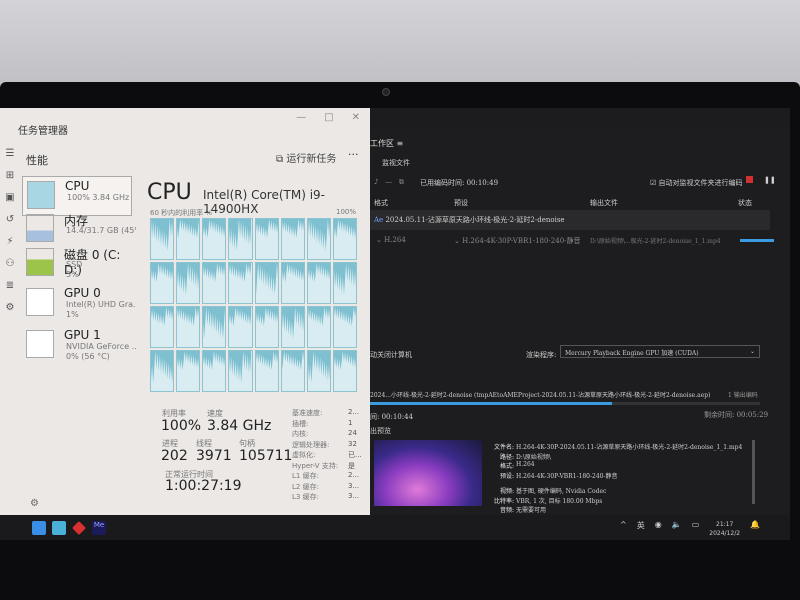  I want to click on scrollbar, so click(753, 472).